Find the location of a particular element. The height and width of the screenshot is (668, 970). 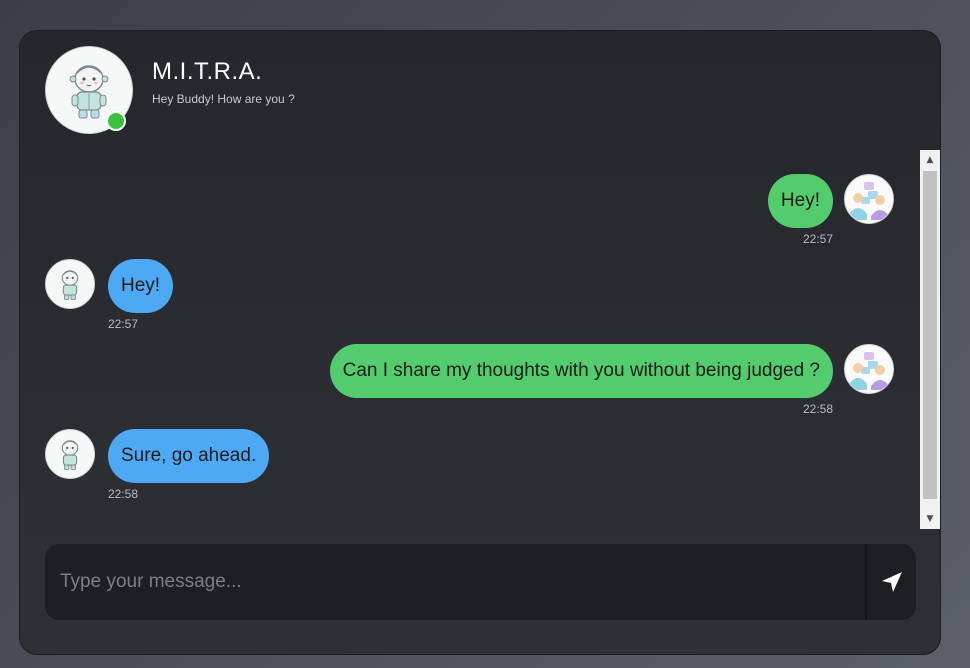

online-status-indicator is located at coordinates (116, 121).